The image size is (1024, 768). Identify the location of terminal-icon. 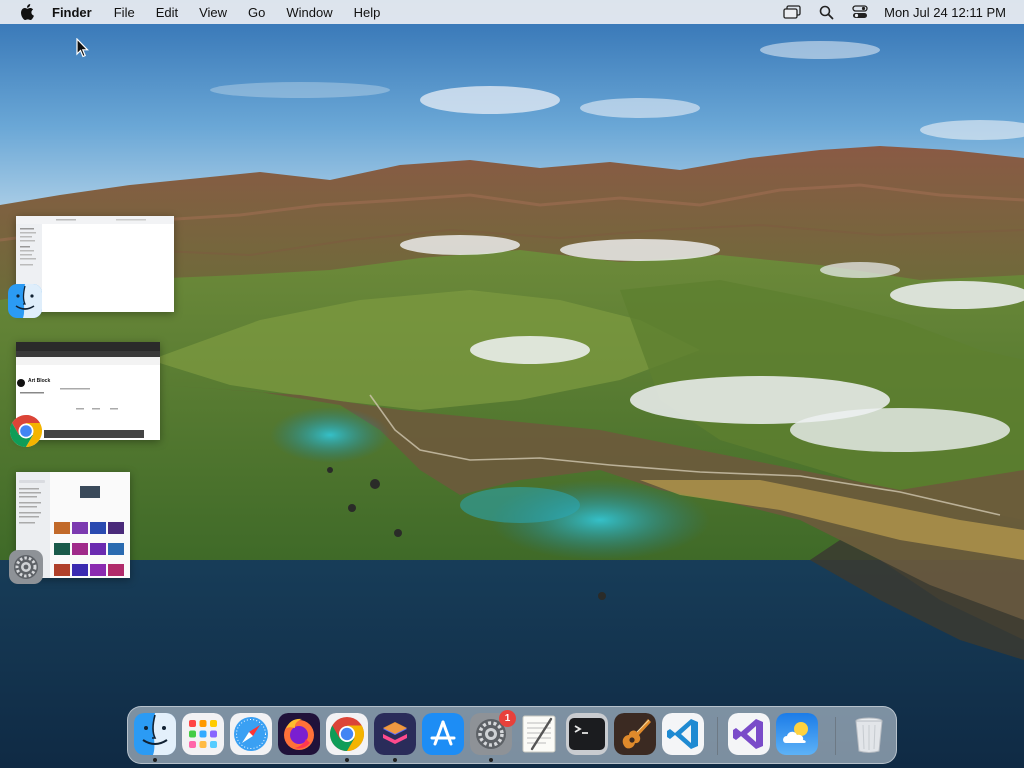
(587, 734).